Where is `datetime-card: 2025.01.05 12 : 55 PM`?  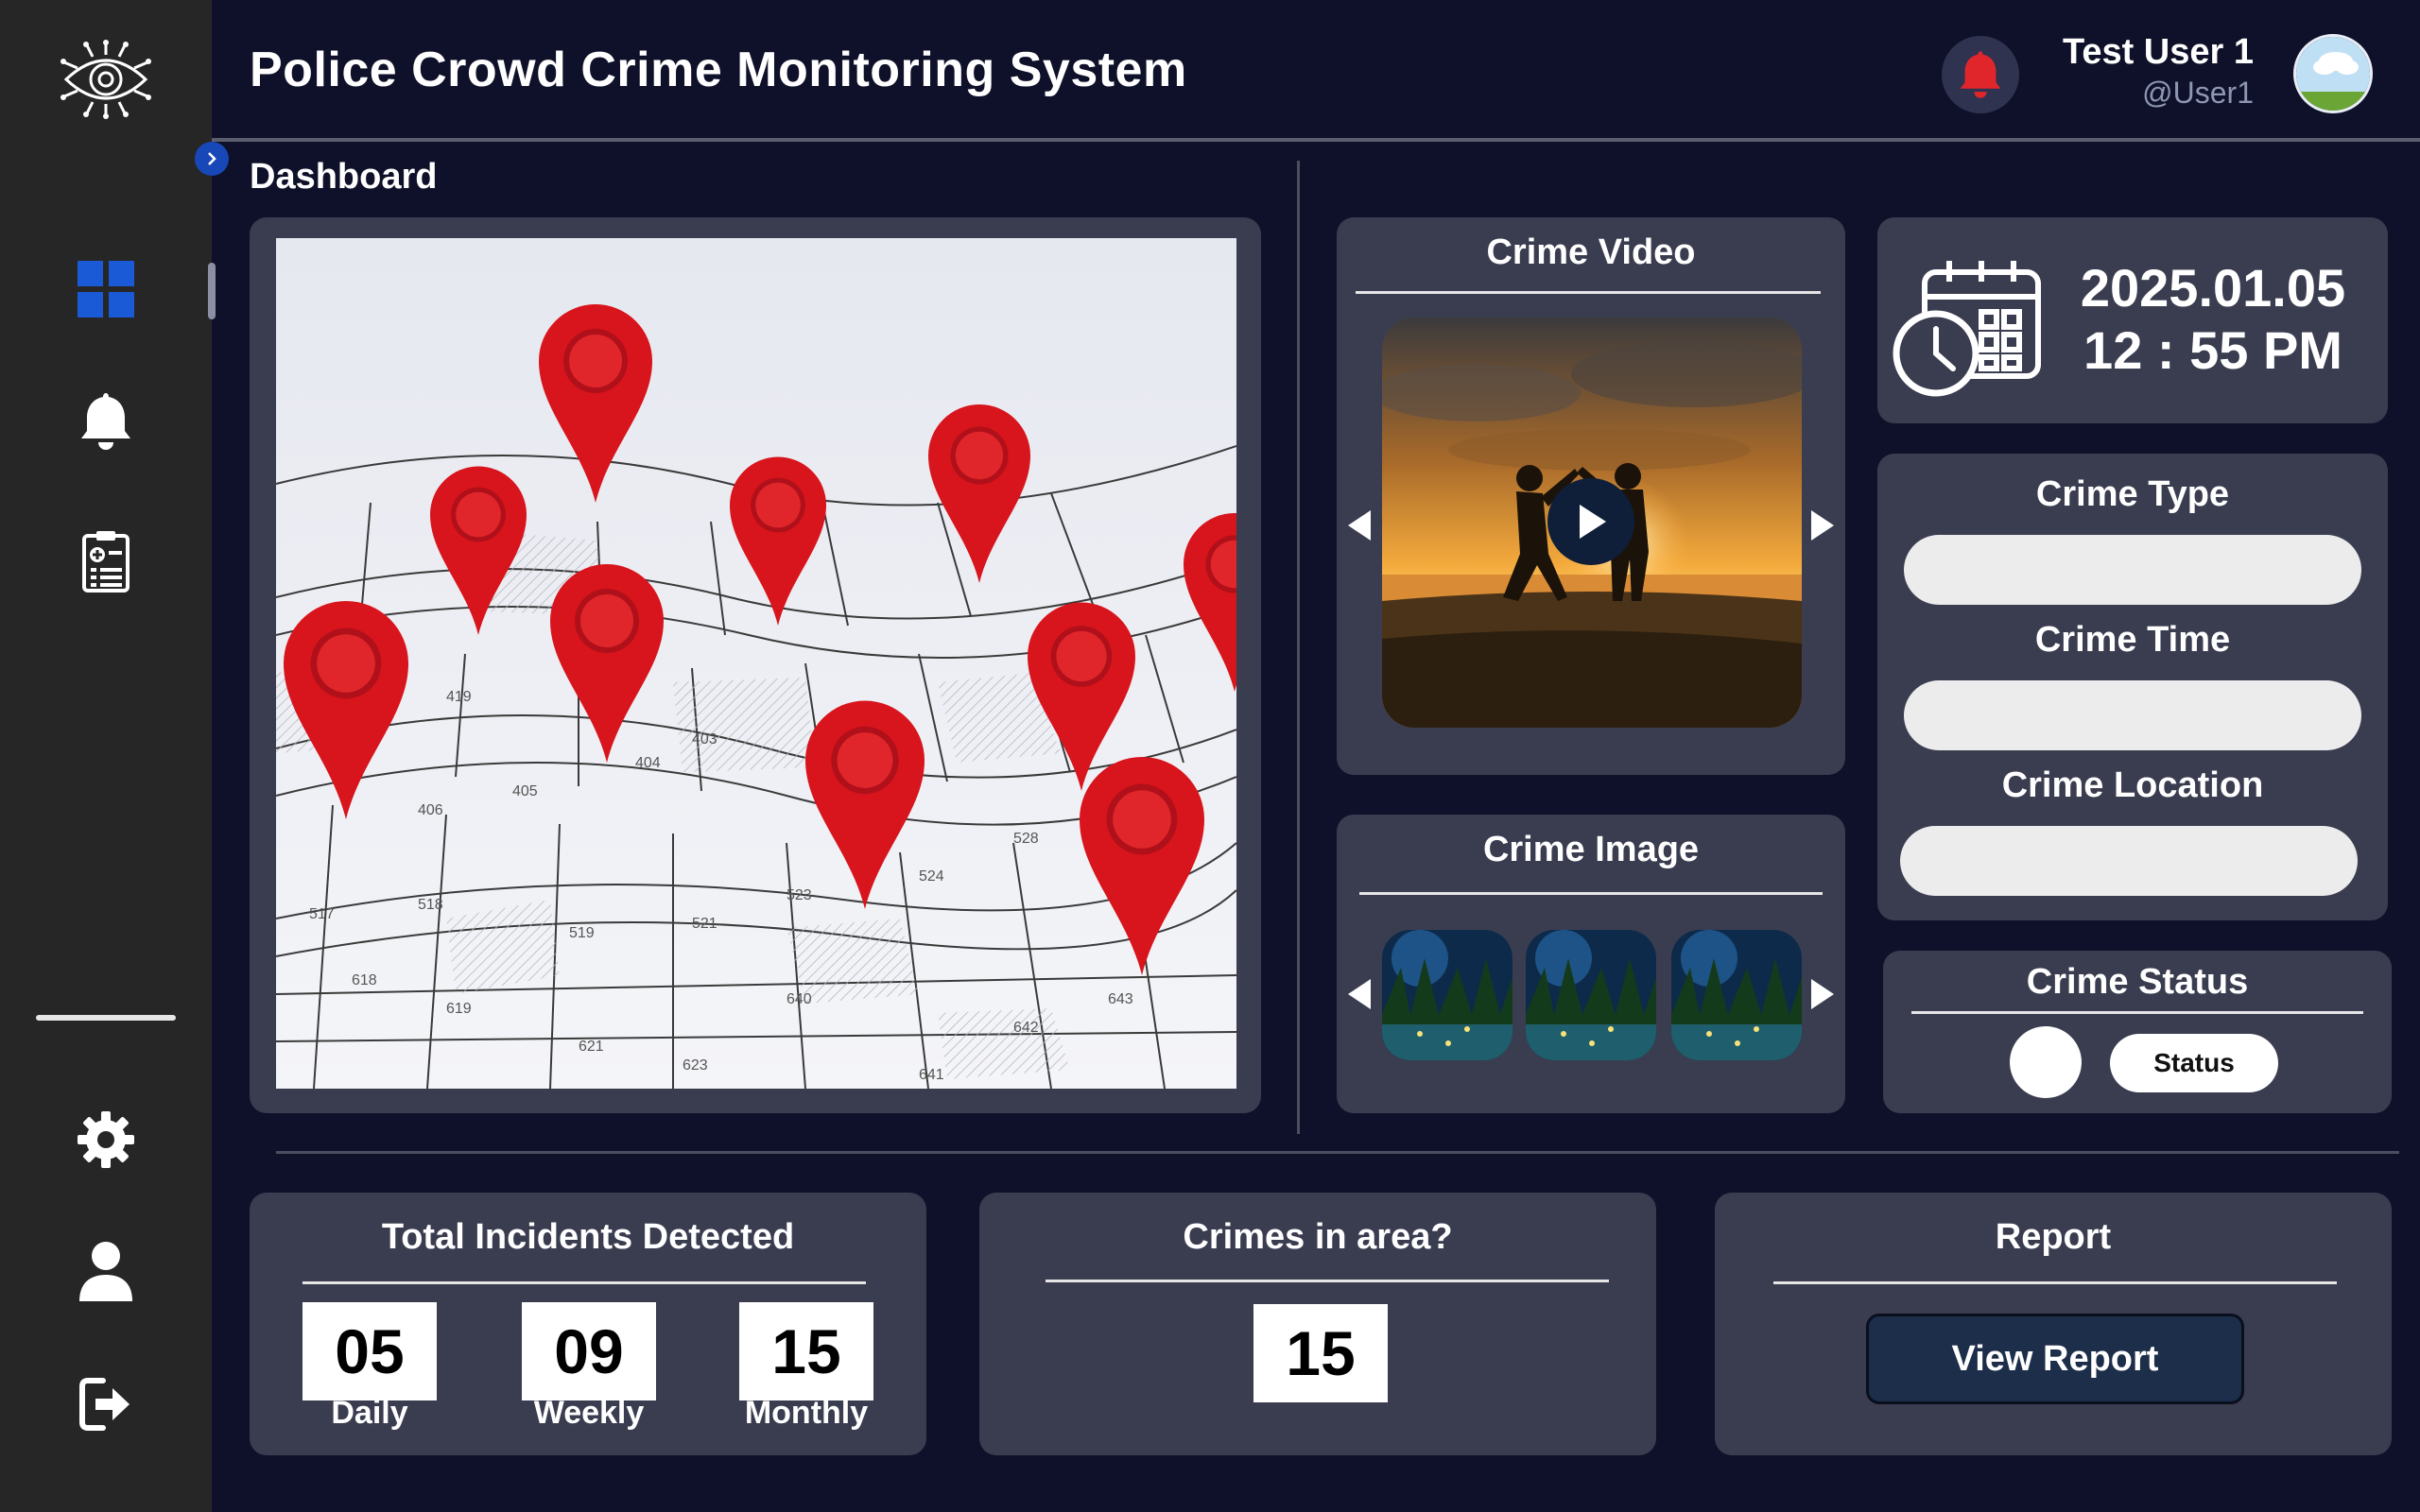
datetime-card: 2025.01.05 12 : 55 PM is located at coordinates (2132, 320).